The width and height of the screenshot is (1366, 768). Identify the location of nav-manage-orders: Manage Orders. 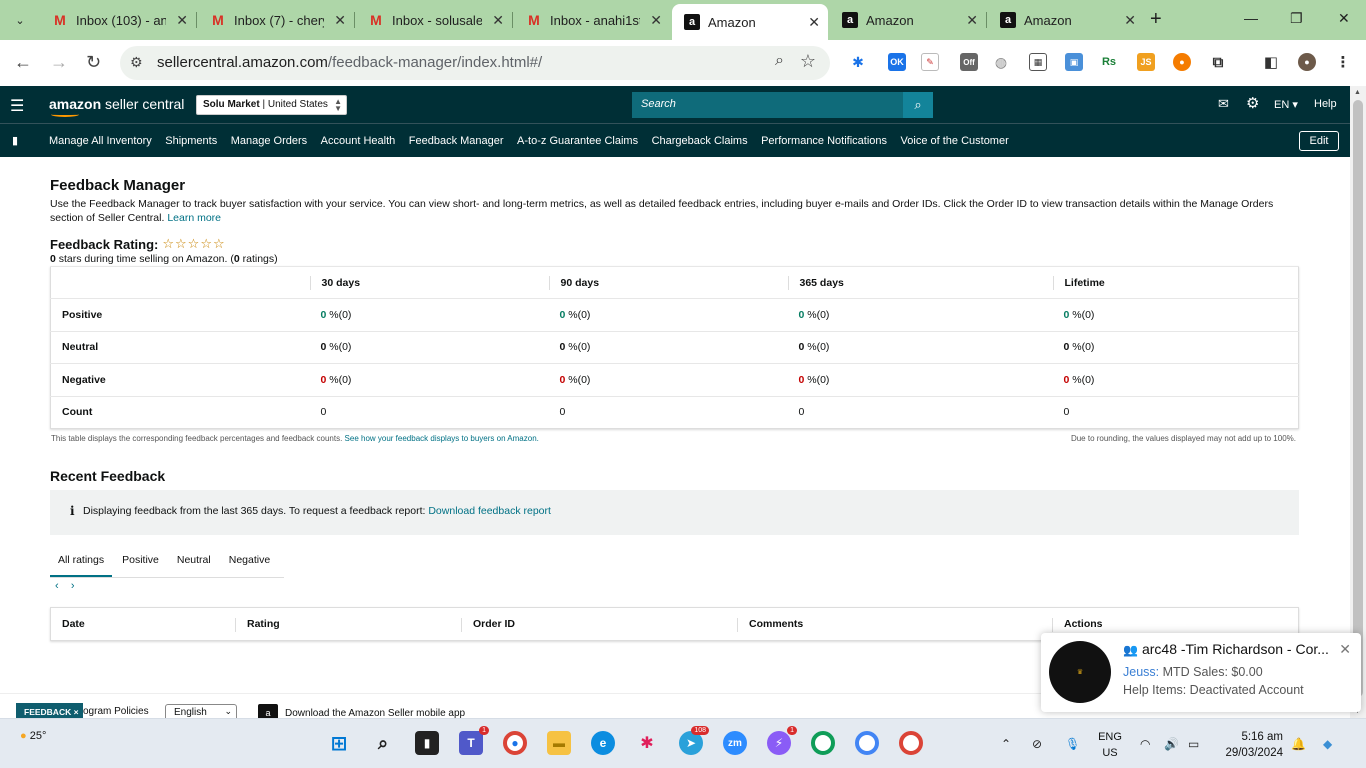
(269, 141).